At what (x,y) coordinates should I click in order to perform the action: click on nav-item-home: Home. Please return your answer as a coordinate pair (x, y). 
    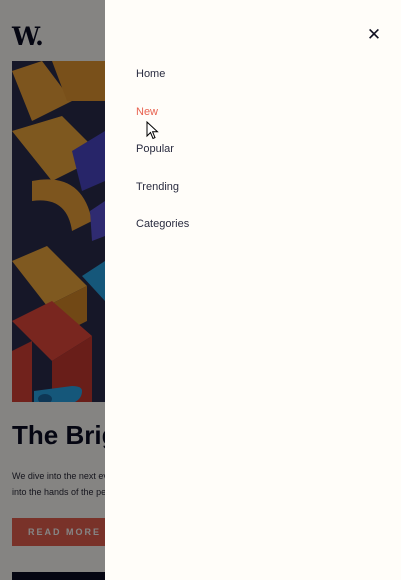
    Looking at the image, I should click on (162, 85).